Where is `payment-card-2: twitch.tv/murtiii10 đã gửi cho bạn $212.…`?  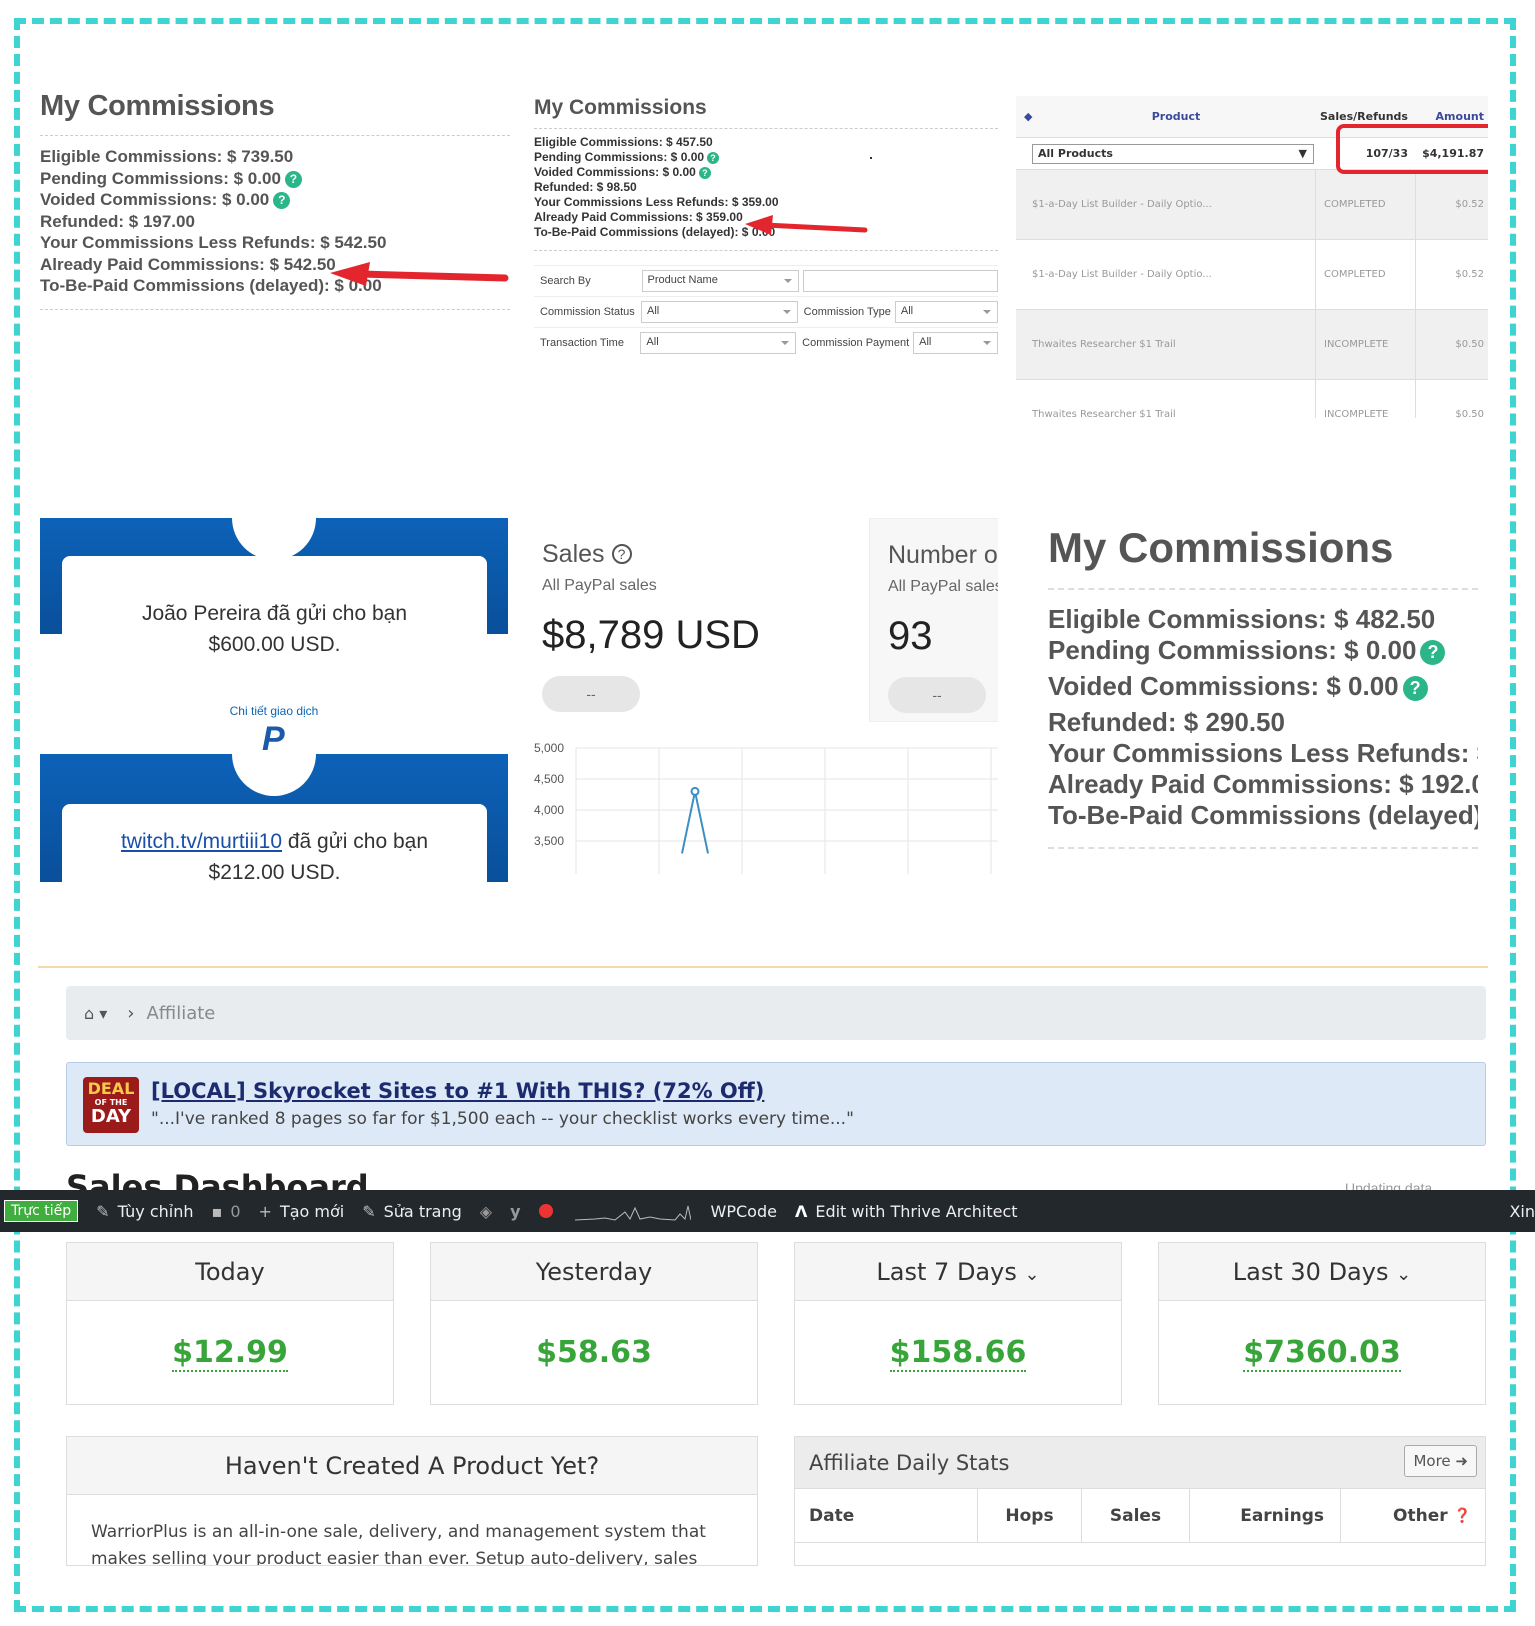
payment-card-2: twitch.tv/murtiii10 đã gửi cho bạn $212.… is located at coordinates (274, 851).